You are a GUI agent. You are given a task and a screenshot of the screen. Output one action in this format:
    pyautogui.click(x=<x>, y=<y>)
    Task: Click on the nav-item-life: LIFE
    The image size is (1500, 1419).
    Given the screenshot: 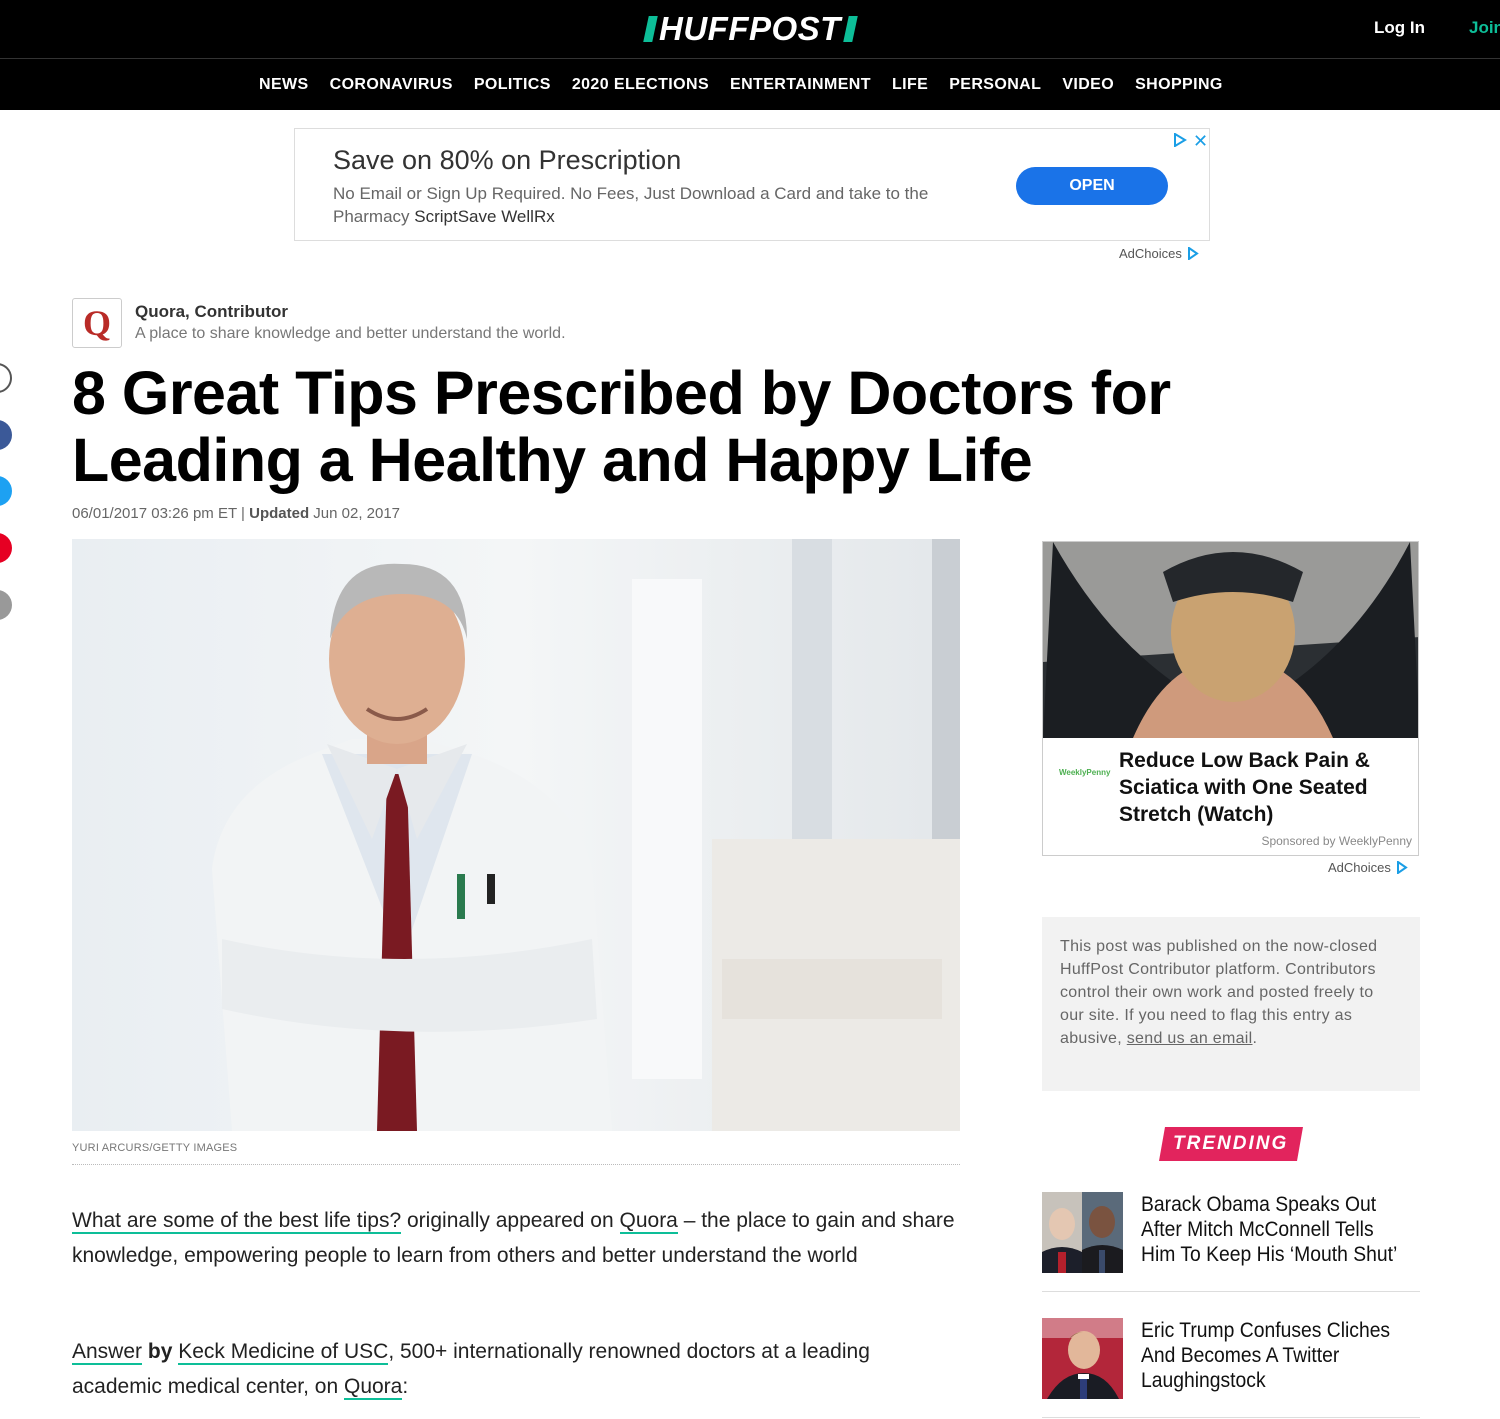 What is the action you would take?
    pyautogui.click(x=910, y=85)
    